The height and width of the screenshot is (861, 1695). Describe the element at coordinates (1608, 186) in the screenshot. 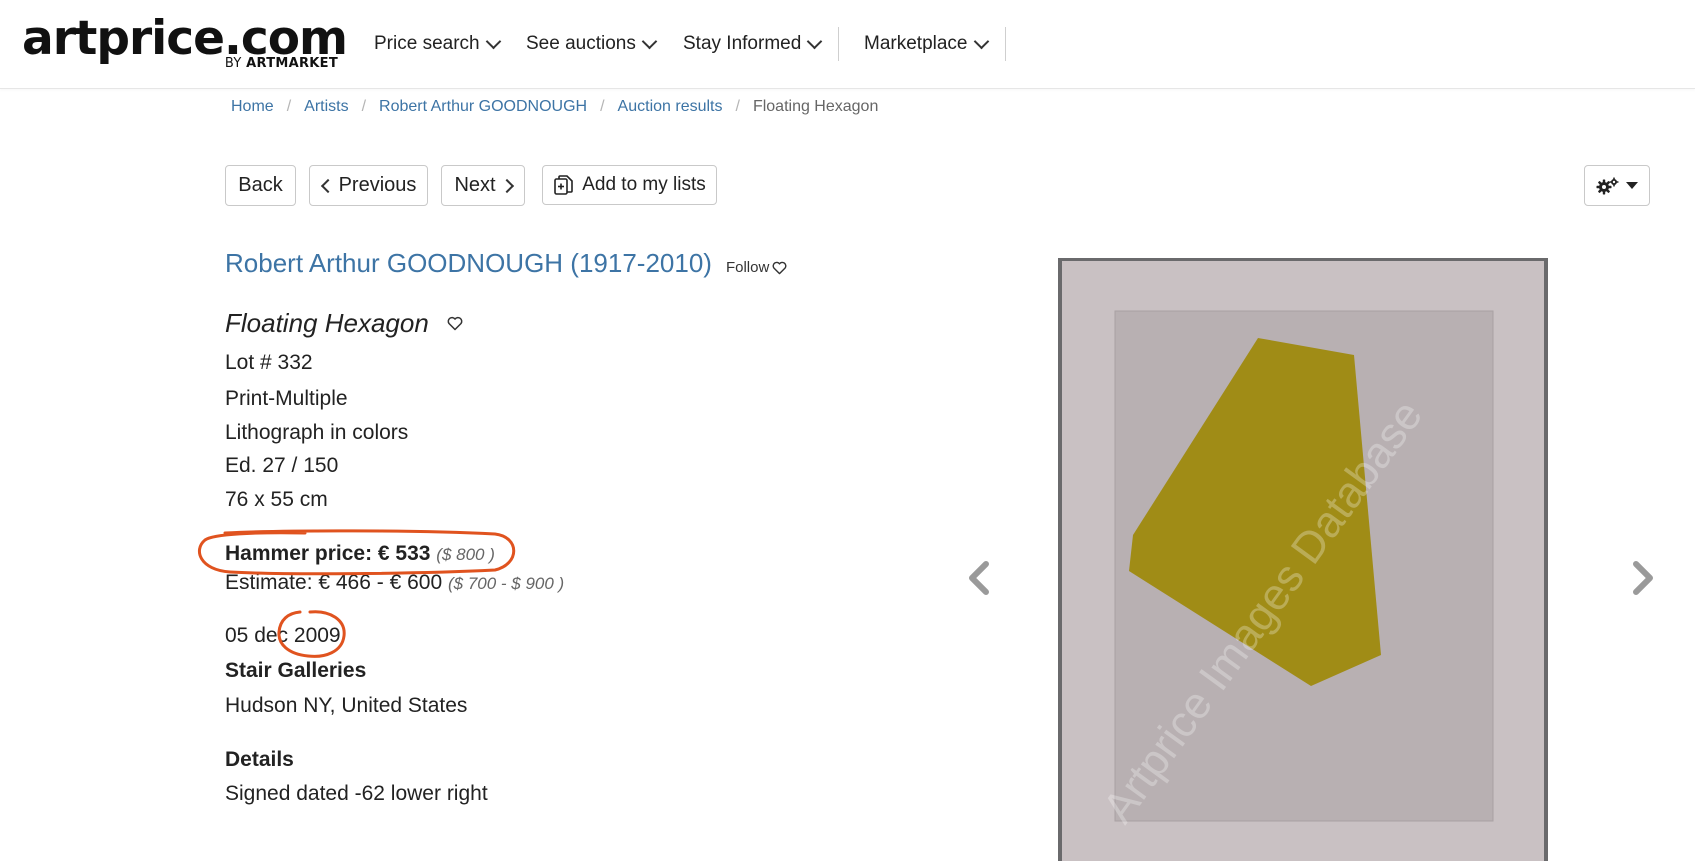

I see `gears-icon` at that location.